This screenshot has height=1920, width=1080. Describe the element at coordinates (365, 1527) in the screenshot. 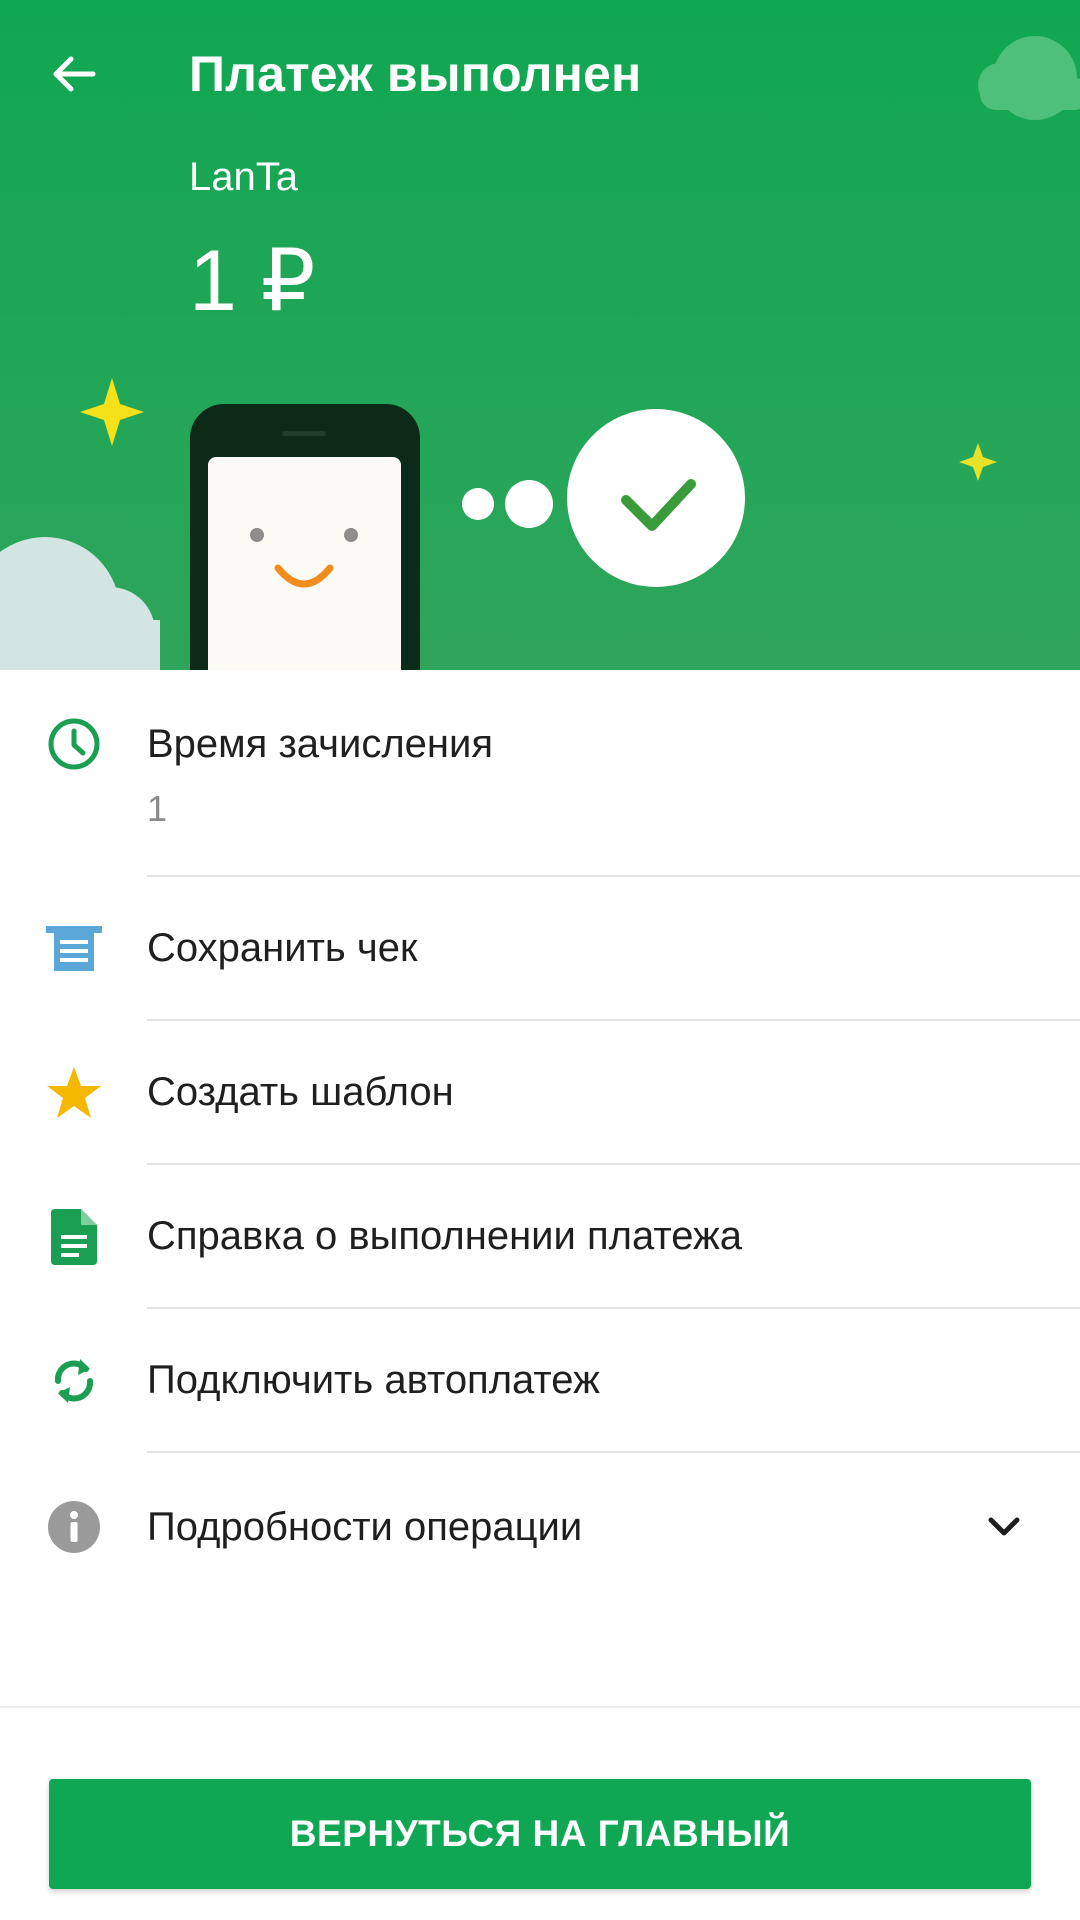

I see `operation-details-label: Подробности операции` at that location.